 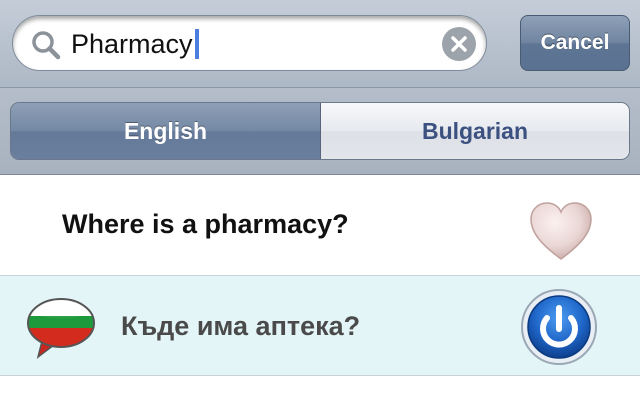 I want to click on clear-icon, so click(x=459, y=44).